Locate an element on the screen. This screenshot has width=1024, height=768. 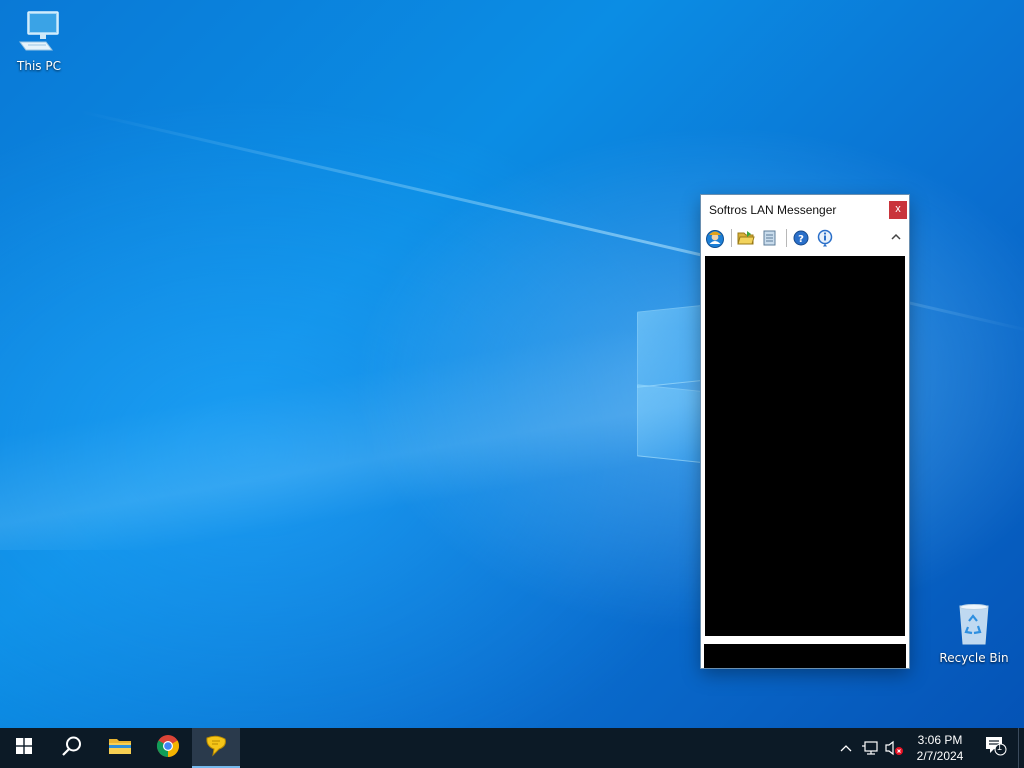
action-center-button: 1 is located at coordinates (996, 748).